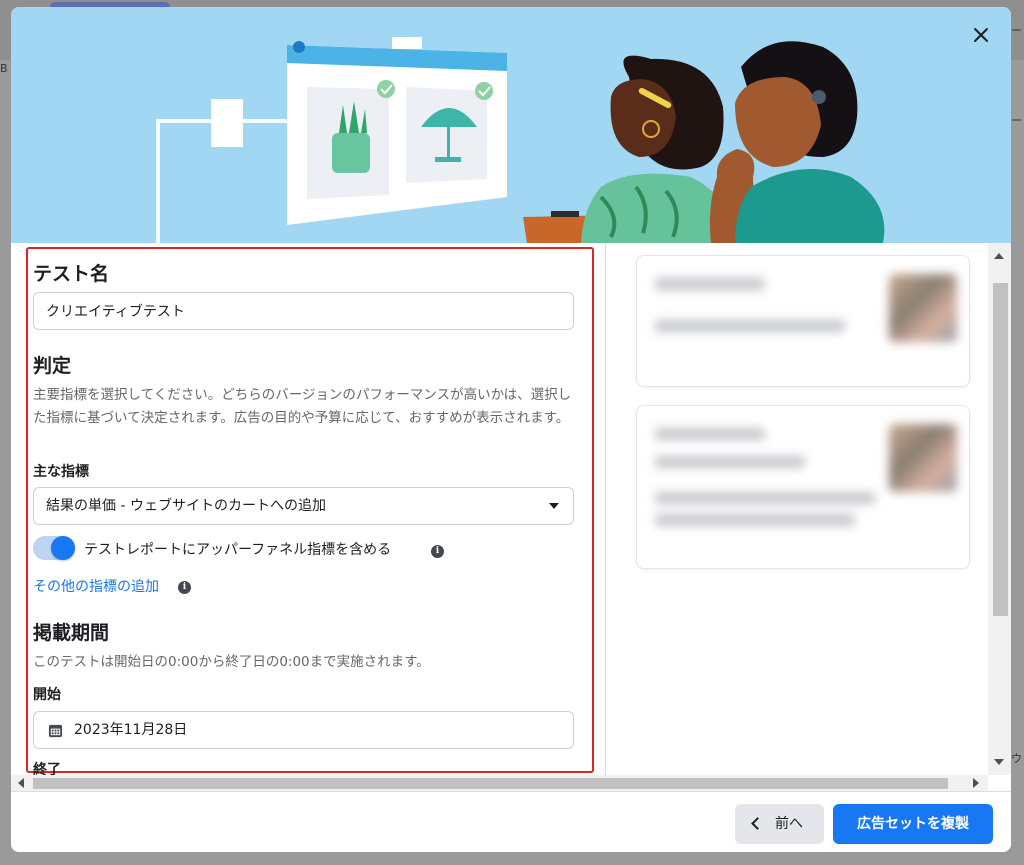  I want to click on background-text: B, so click(4, 68).